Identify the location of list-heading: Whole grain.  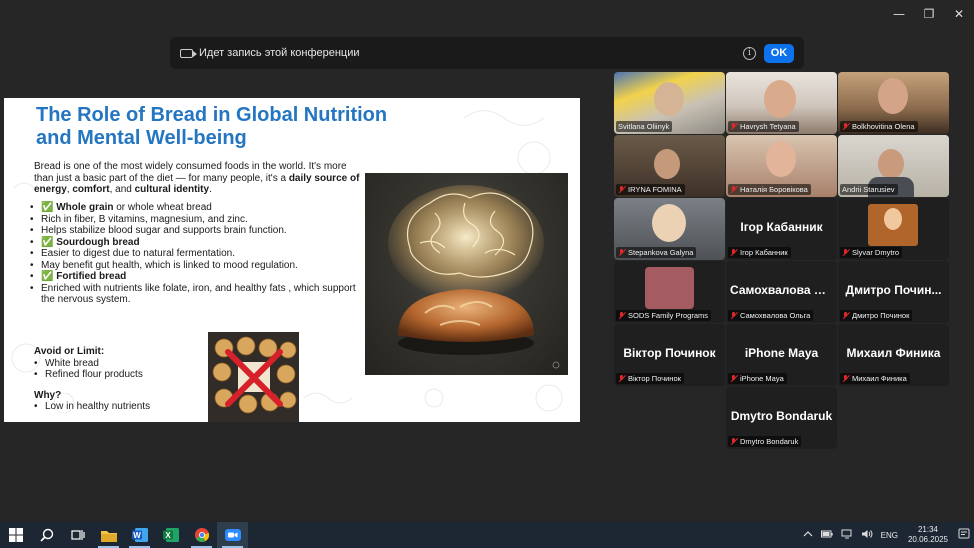
(85, 207).